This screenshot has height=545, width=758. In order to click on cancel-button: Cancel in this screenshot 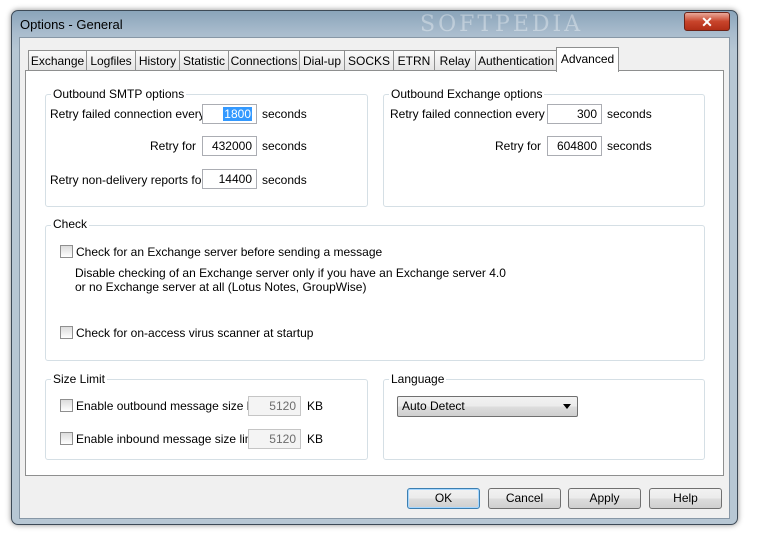, I will do `click(524, 498)`.